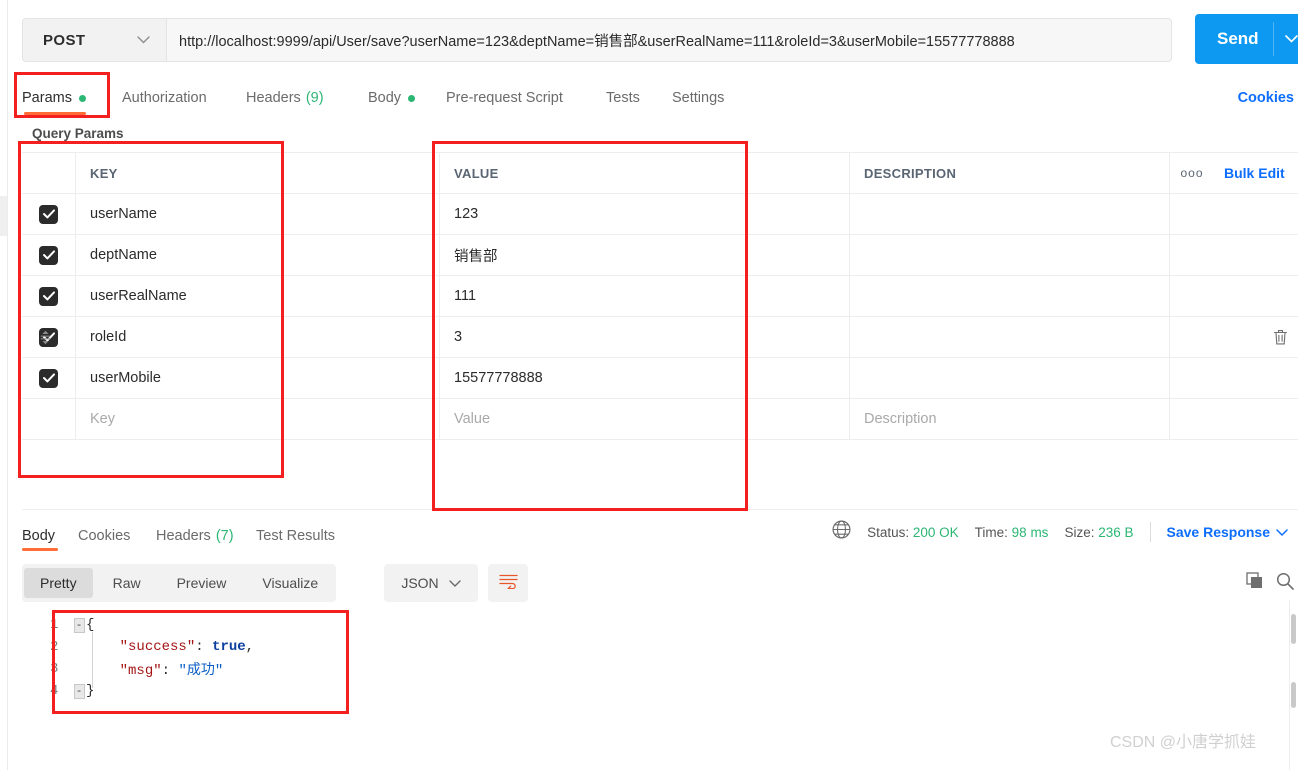  I want to click on wrap-lines-button, so click(508, 583).